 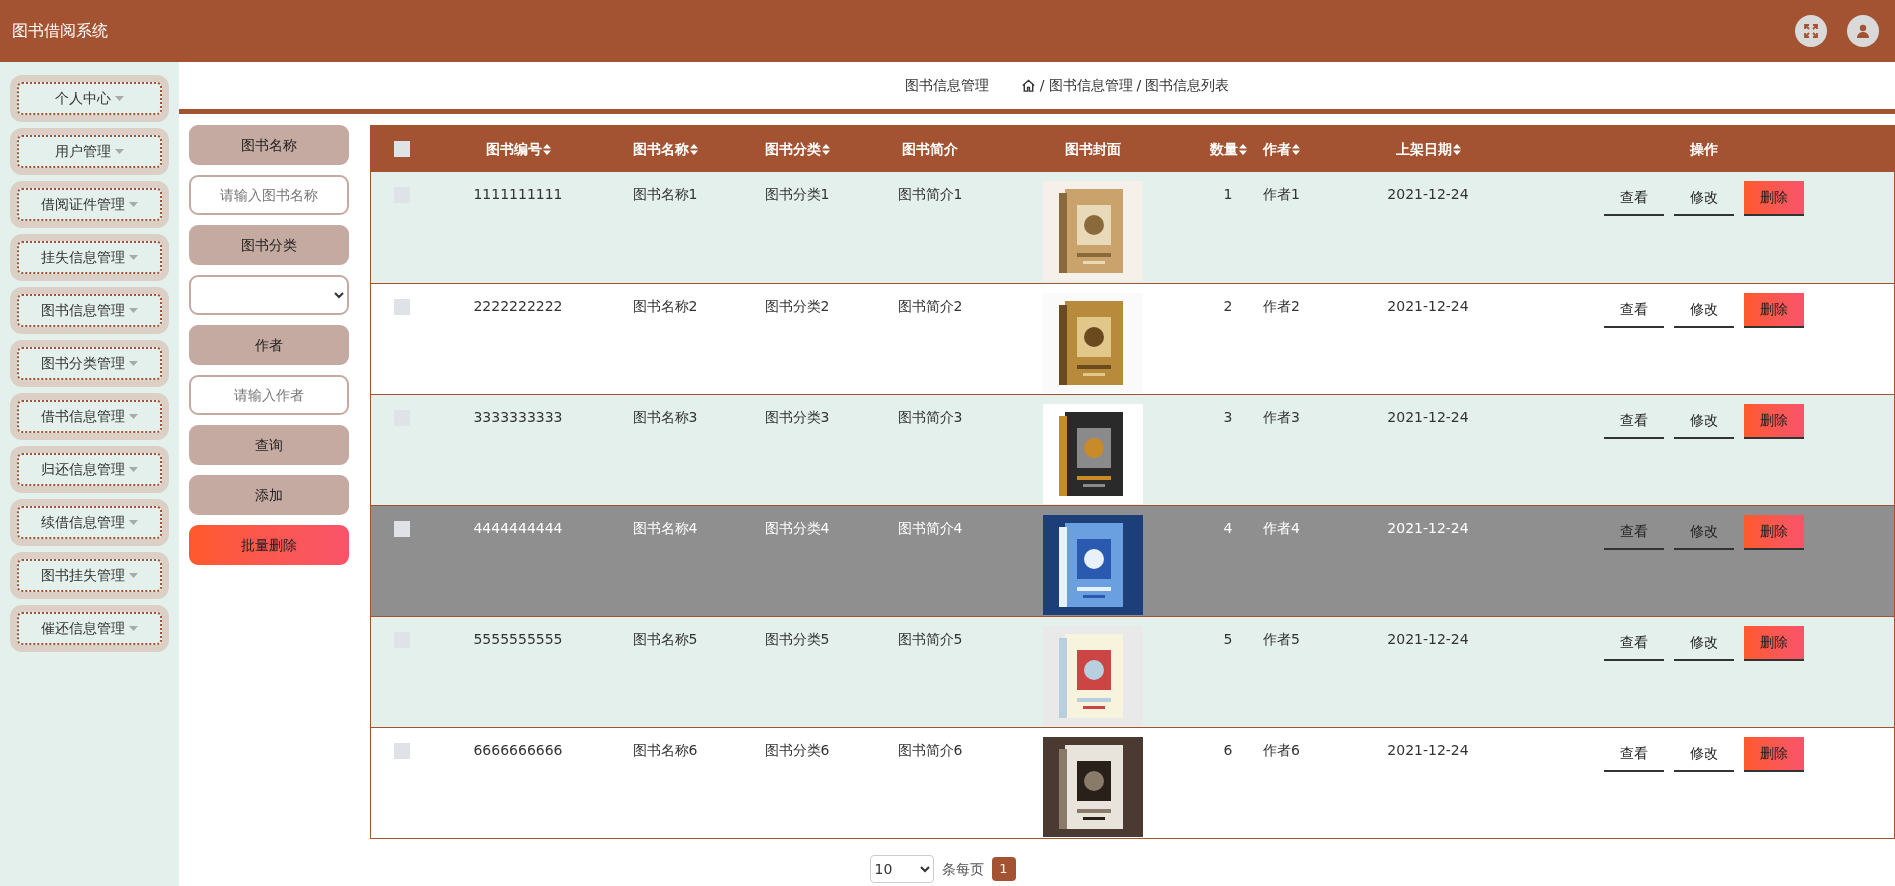 I want to click on fullscreen-icon, so click(x=1811, y=31).